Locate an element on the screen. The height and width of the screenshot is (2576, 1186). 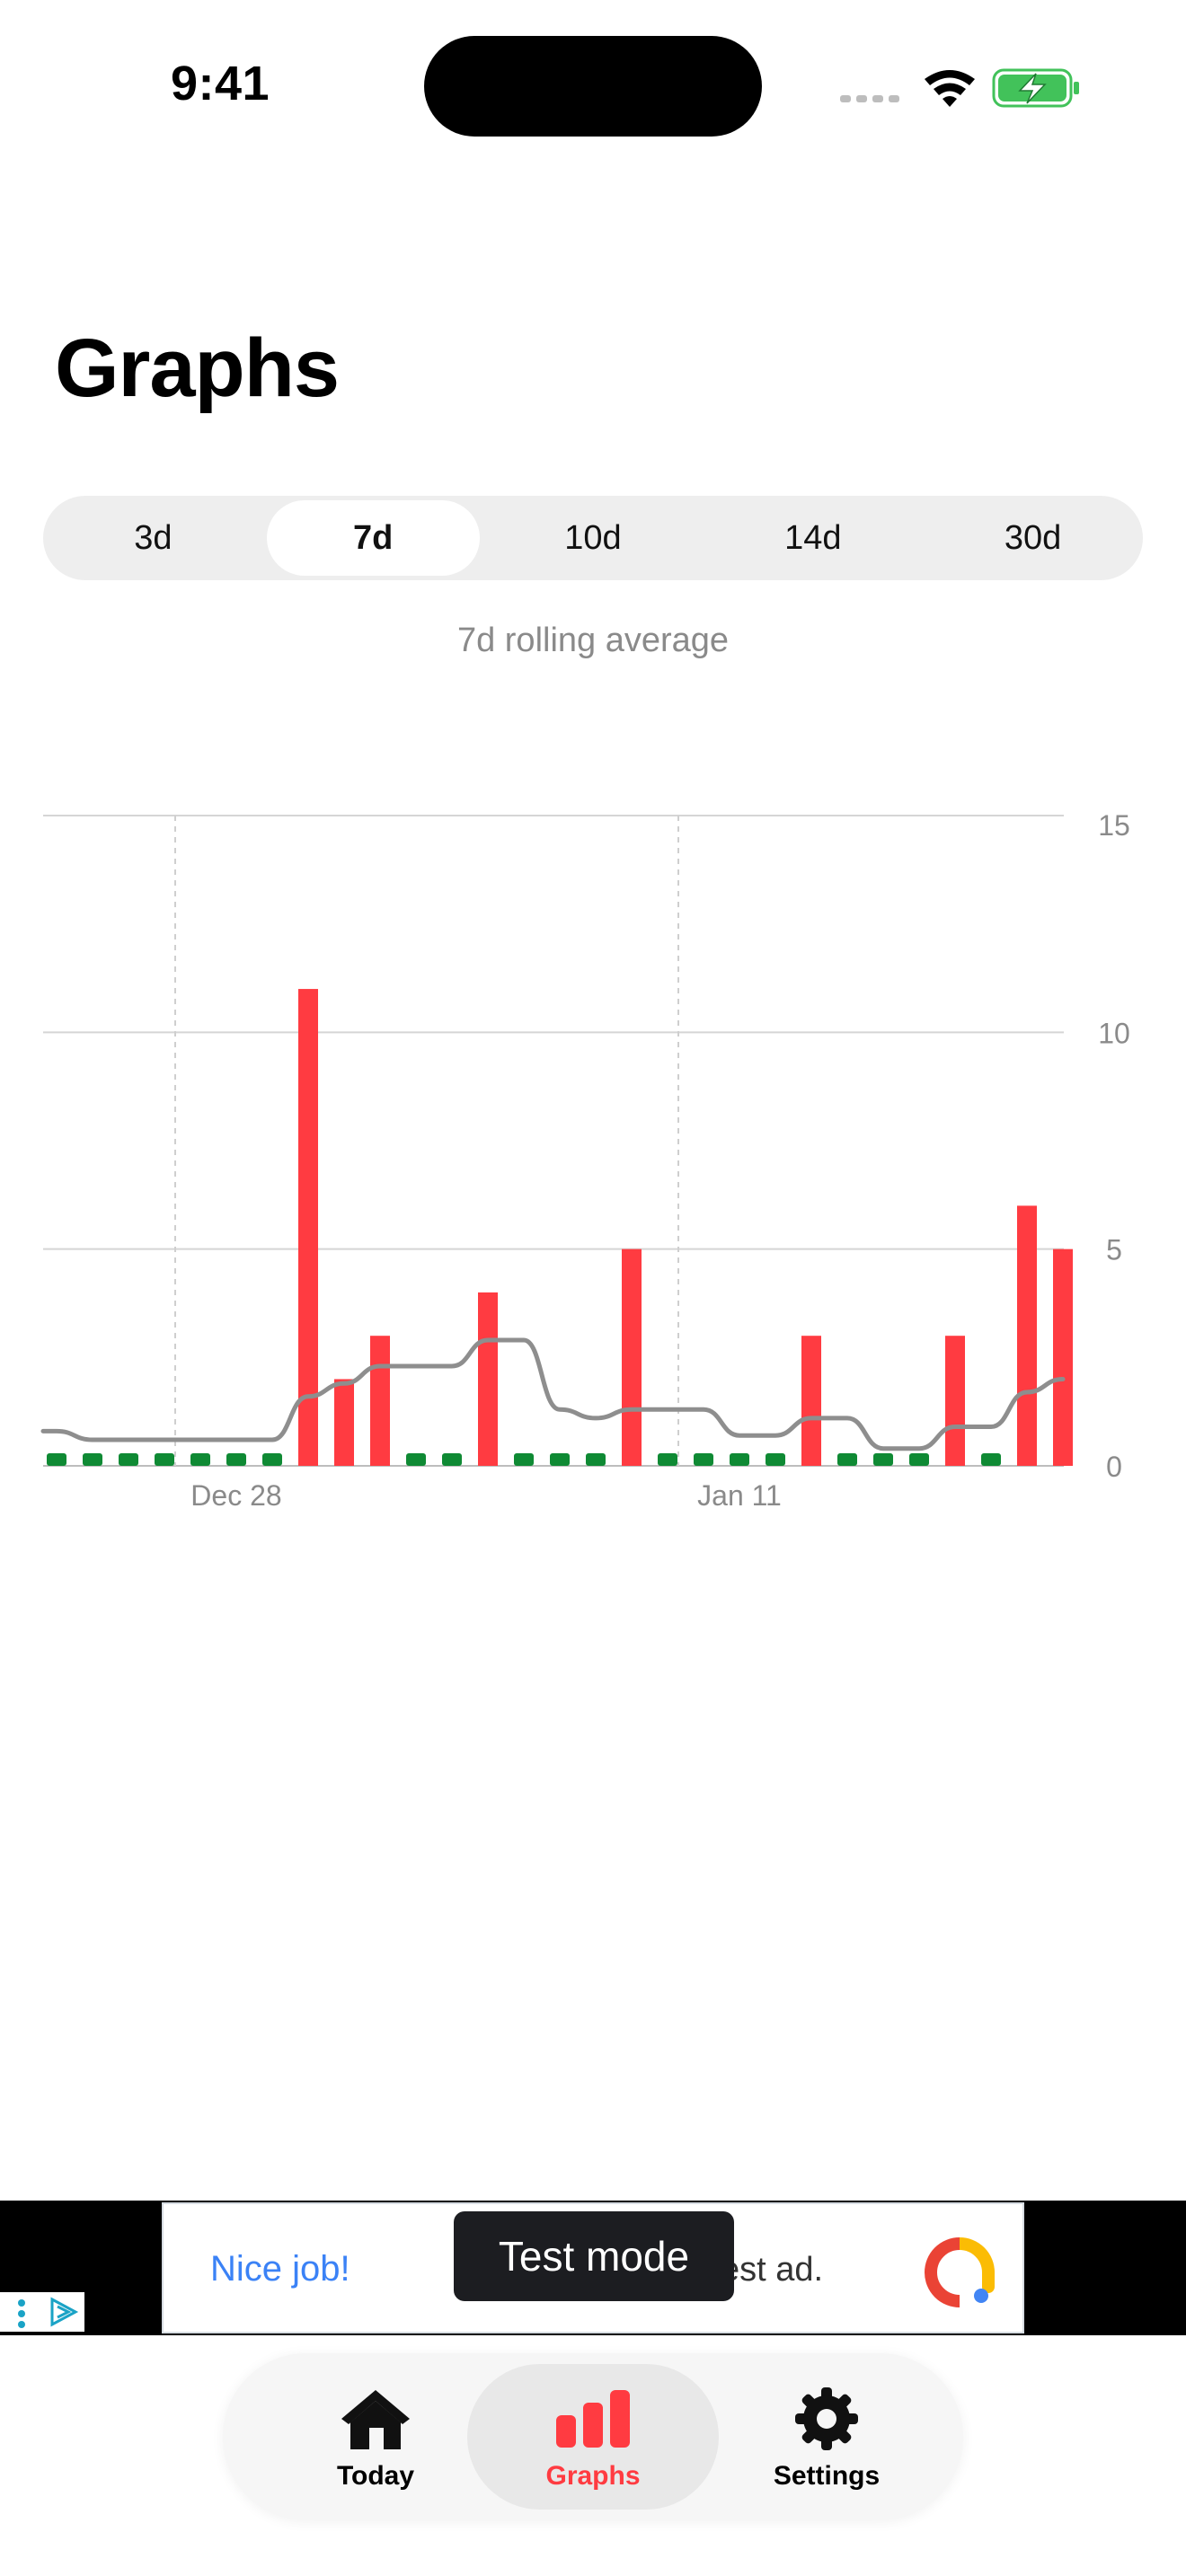
house-icon is located at coordinates (375, 2419).